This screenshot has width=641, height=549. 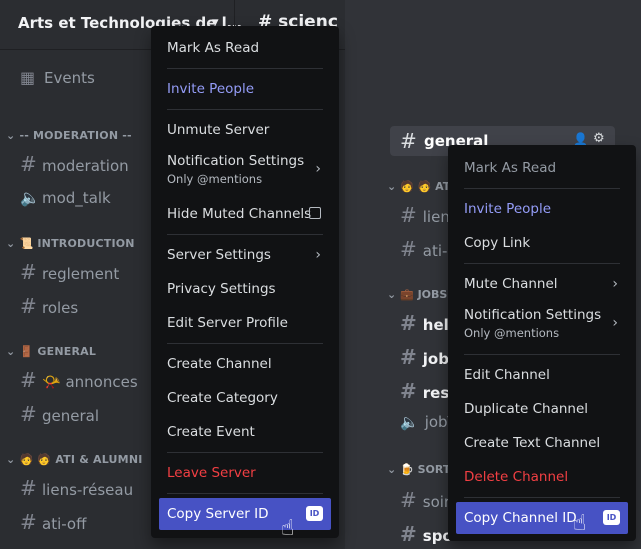 What do you see at coordinates (245, 323) in the screenshot?
I see `menu-item-edit-server-profile: Edit Server Profile` at bounding box center [245, 323].